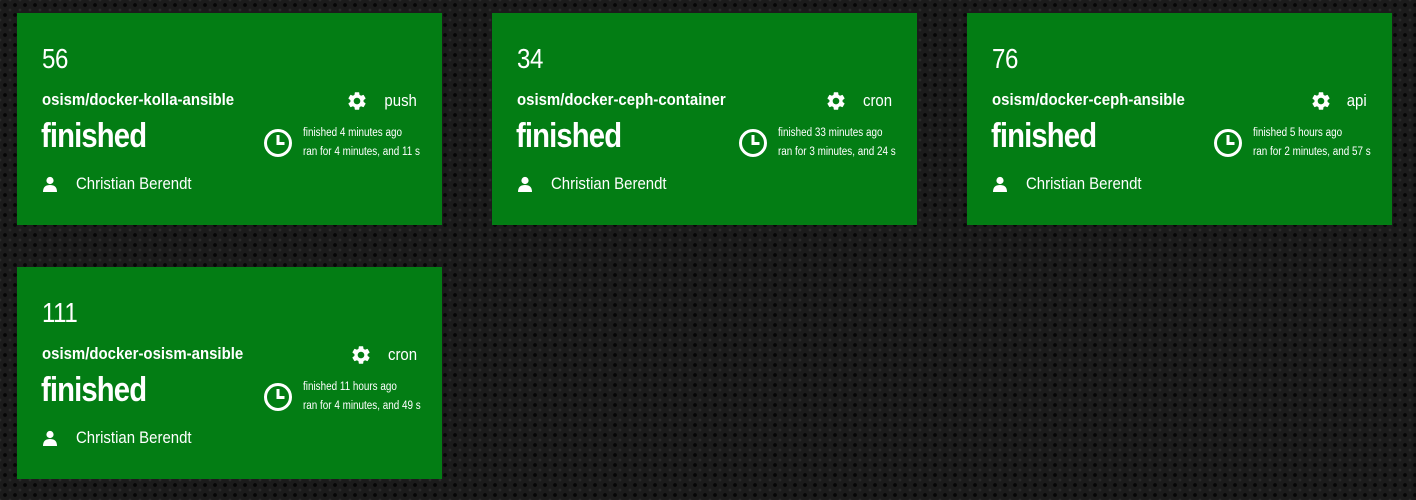  What do you see at coordinates (361, 152) in the screenshot?
I see `run-duration: ran for 4 minutes, and 11 s` at bounding box center [361, 152].